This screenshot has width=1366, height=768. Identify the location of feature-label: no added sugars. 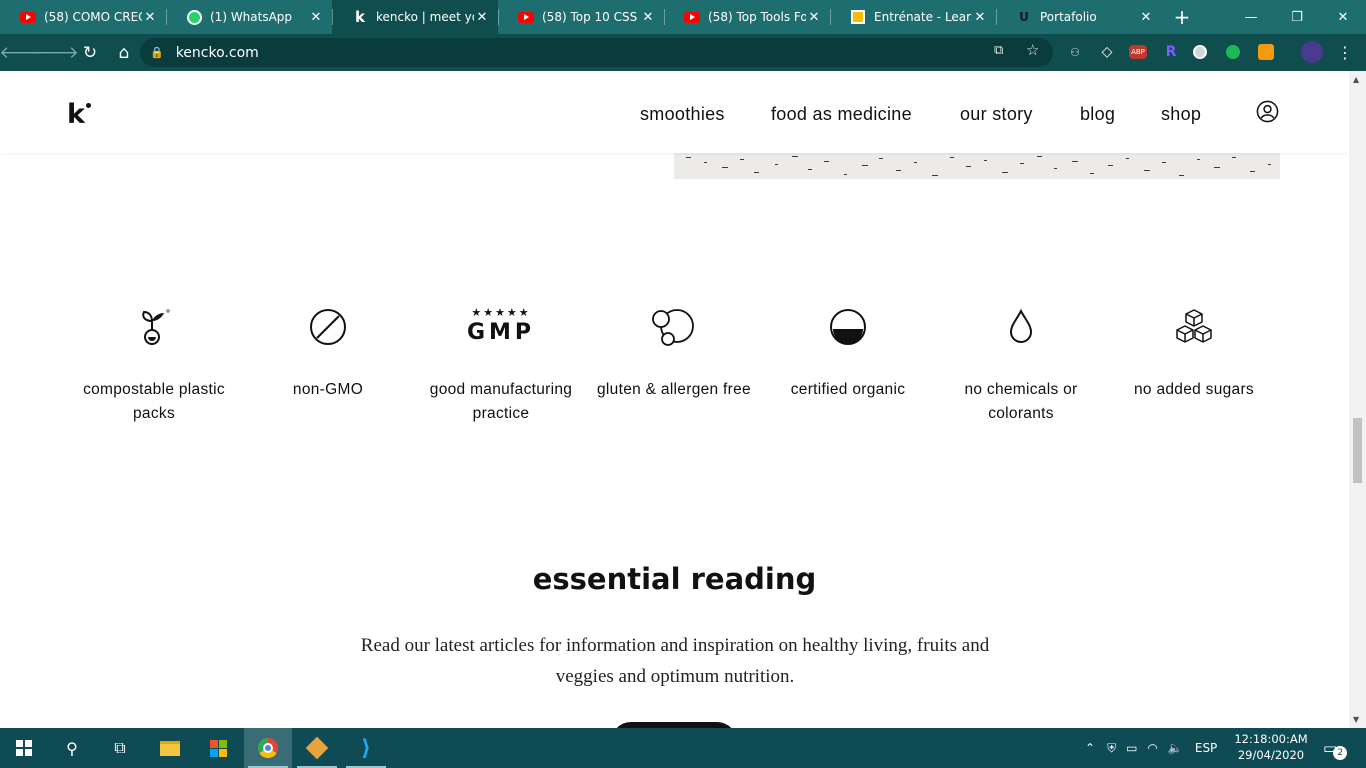
(1194, 389).